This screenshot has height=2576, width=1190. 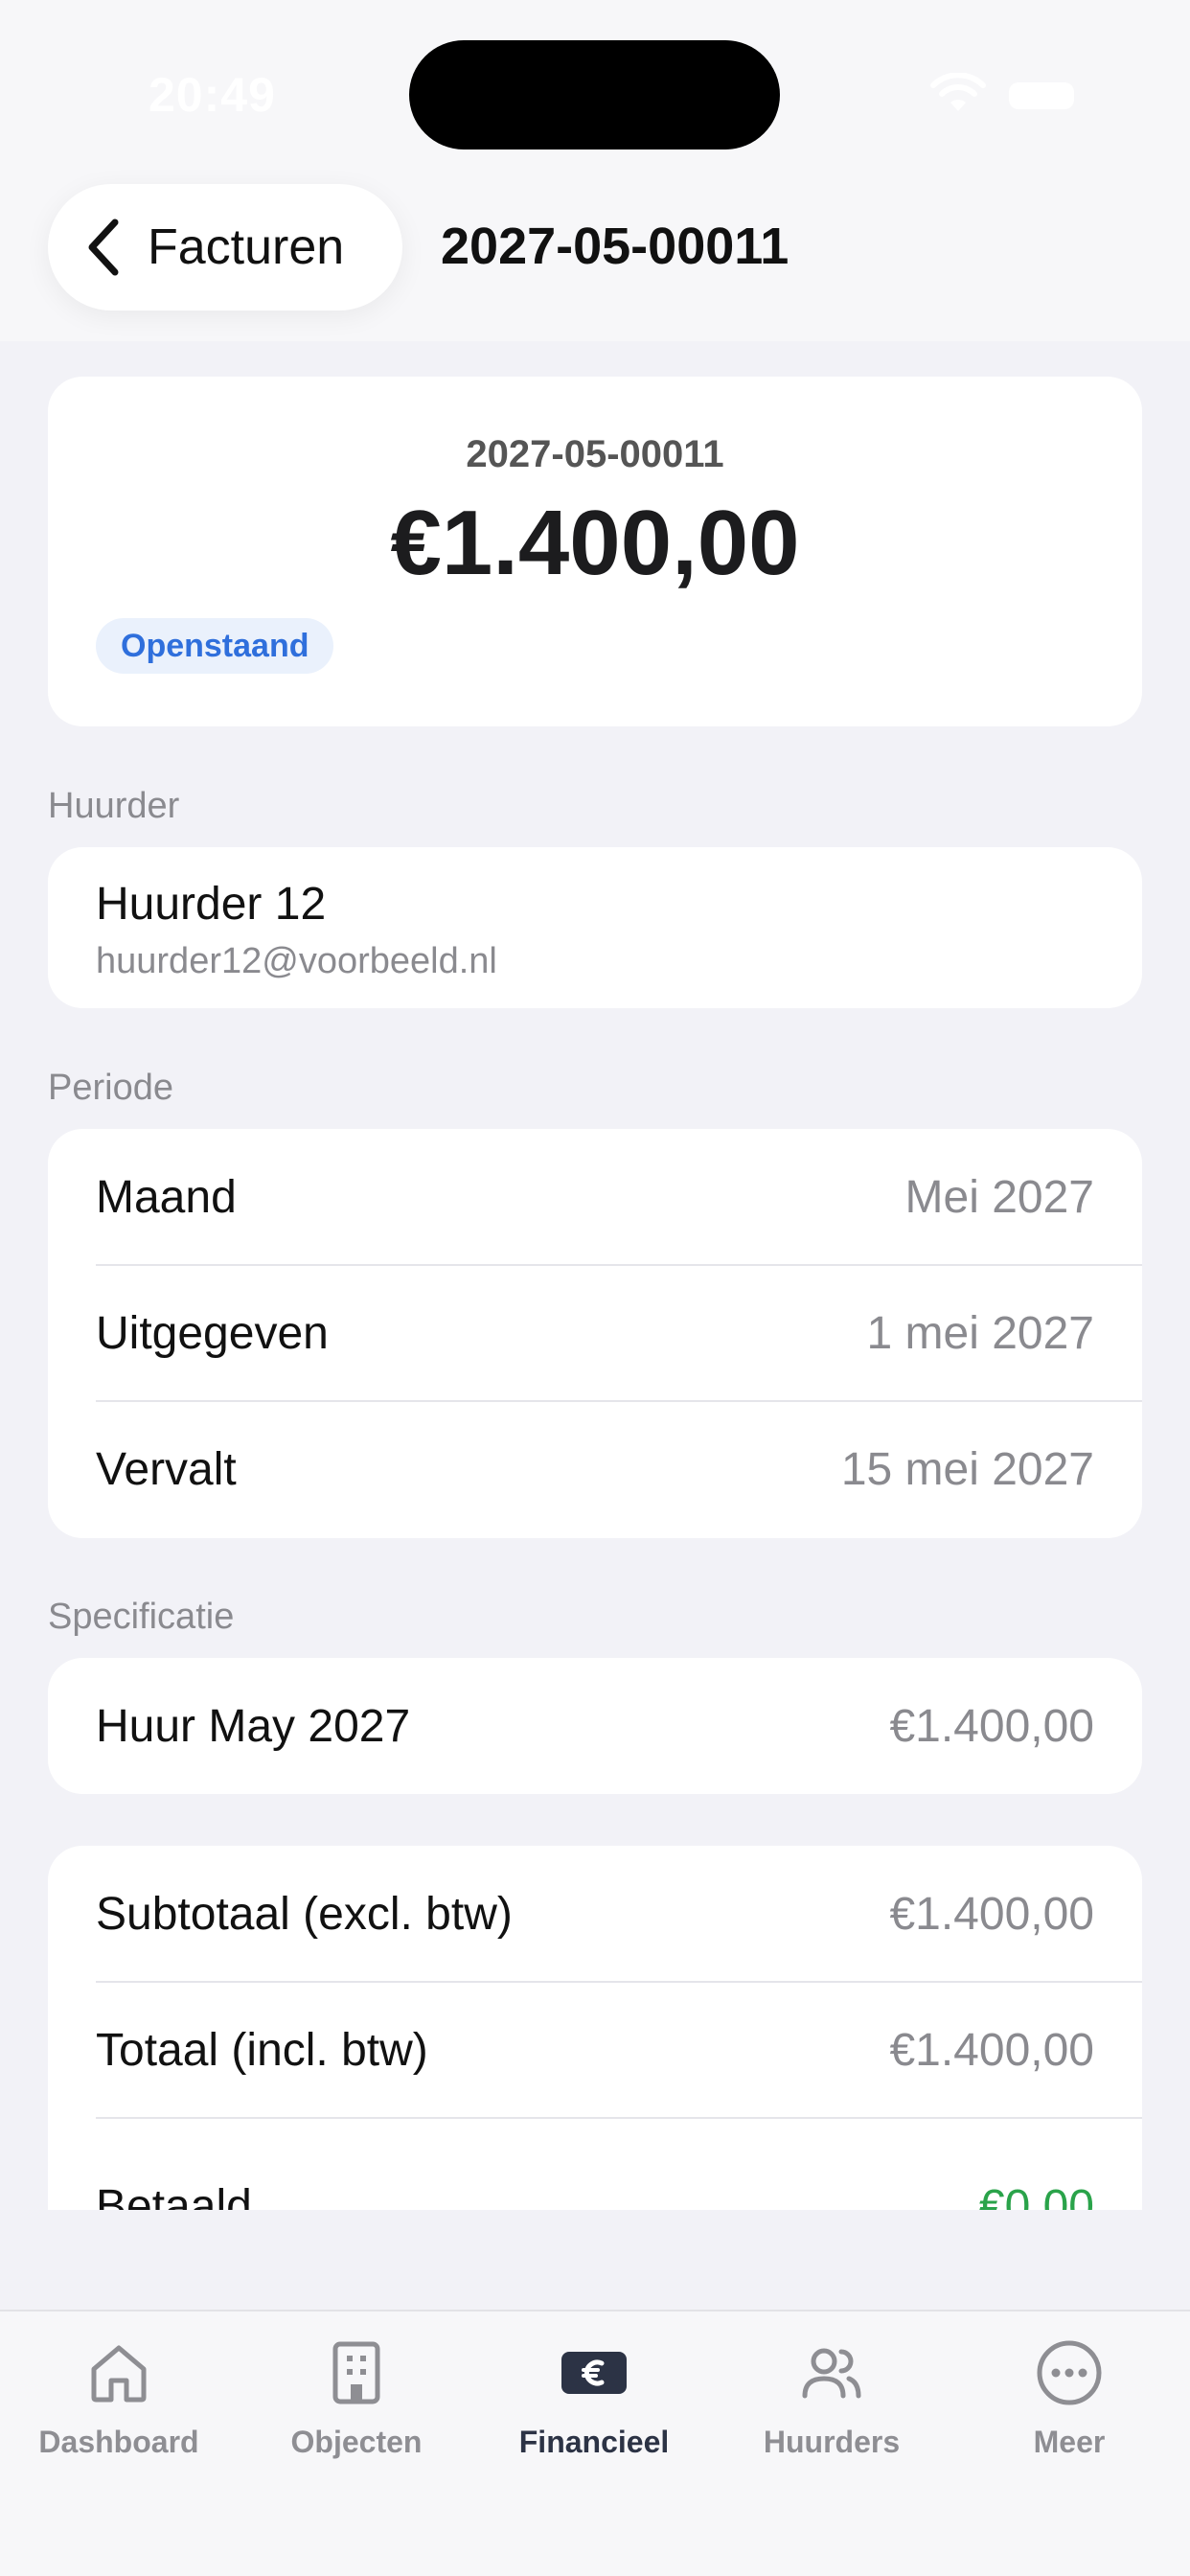 I want to click on invoice-number: 2027-05-00011, so click(x=595, y=454).